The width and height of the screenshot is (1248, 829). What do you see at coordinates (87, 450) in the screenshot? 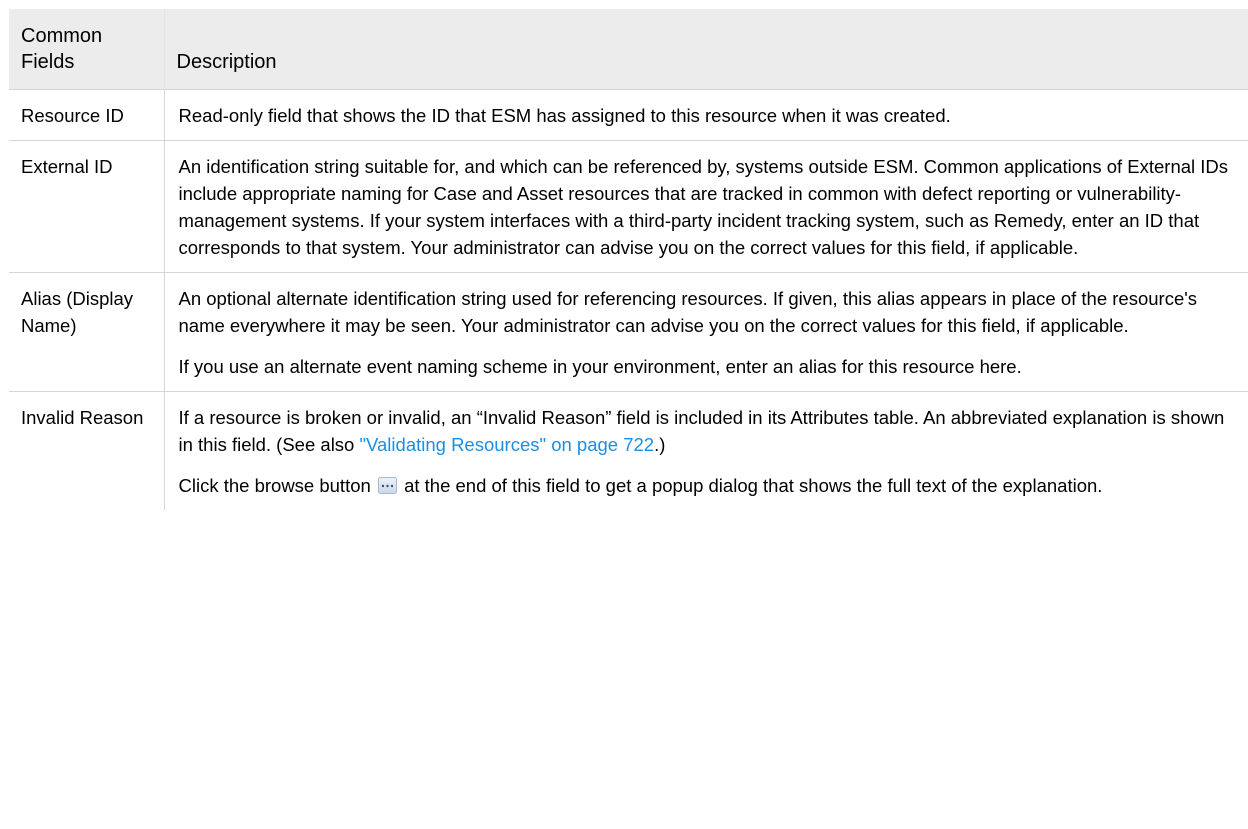
I see `field-name-cell: Invalid Reason` at bounding box center [87, 450].